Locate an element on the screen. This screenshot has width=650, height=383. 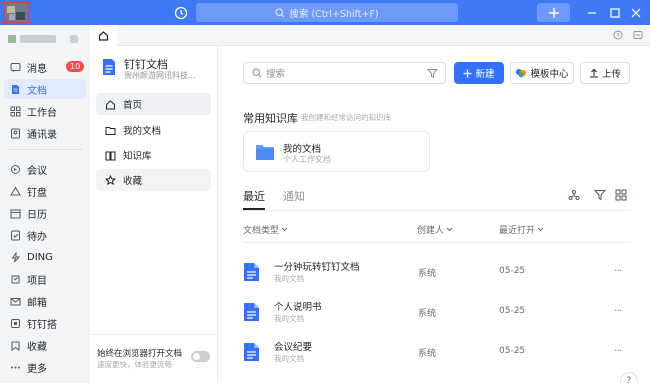
doc-nav-my-docs: 我的文档 is located at coordinates (153, 130).